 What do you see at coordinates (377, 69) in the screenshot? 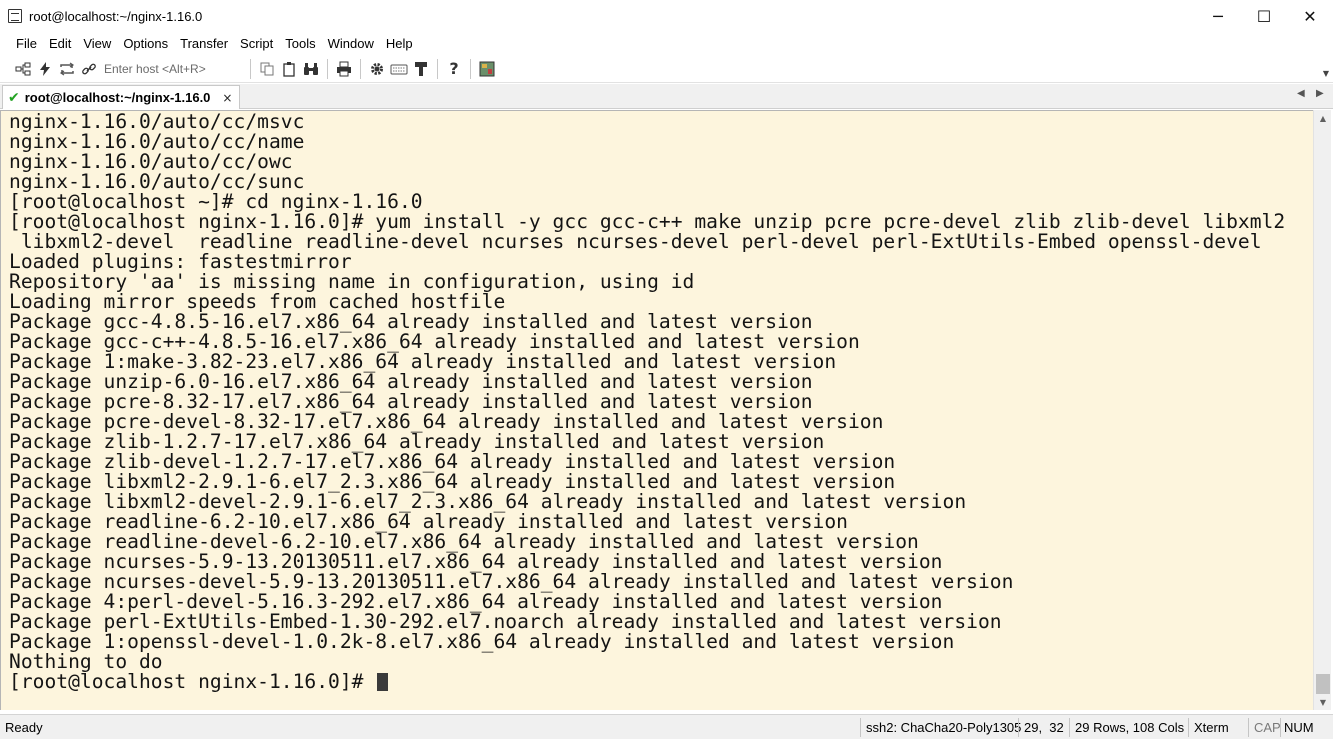
I see `settings-icon` at bounding box center [377, 69].